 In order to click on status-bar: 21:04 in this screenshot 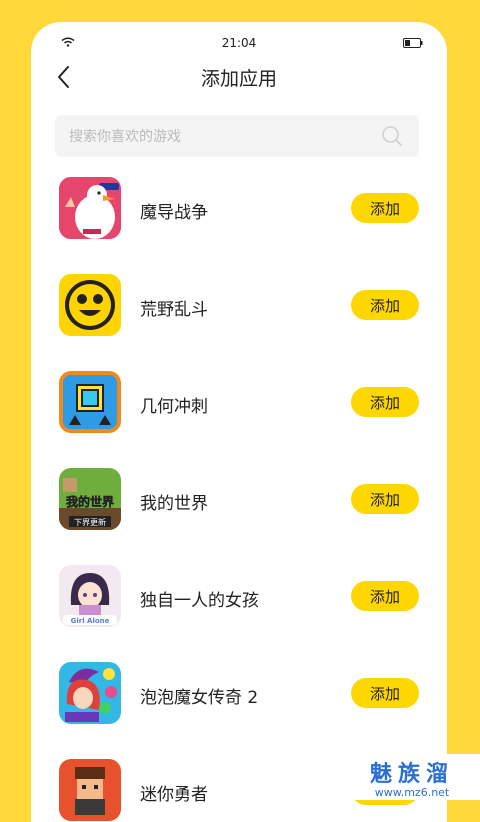, I will do `click(239, 39)`.